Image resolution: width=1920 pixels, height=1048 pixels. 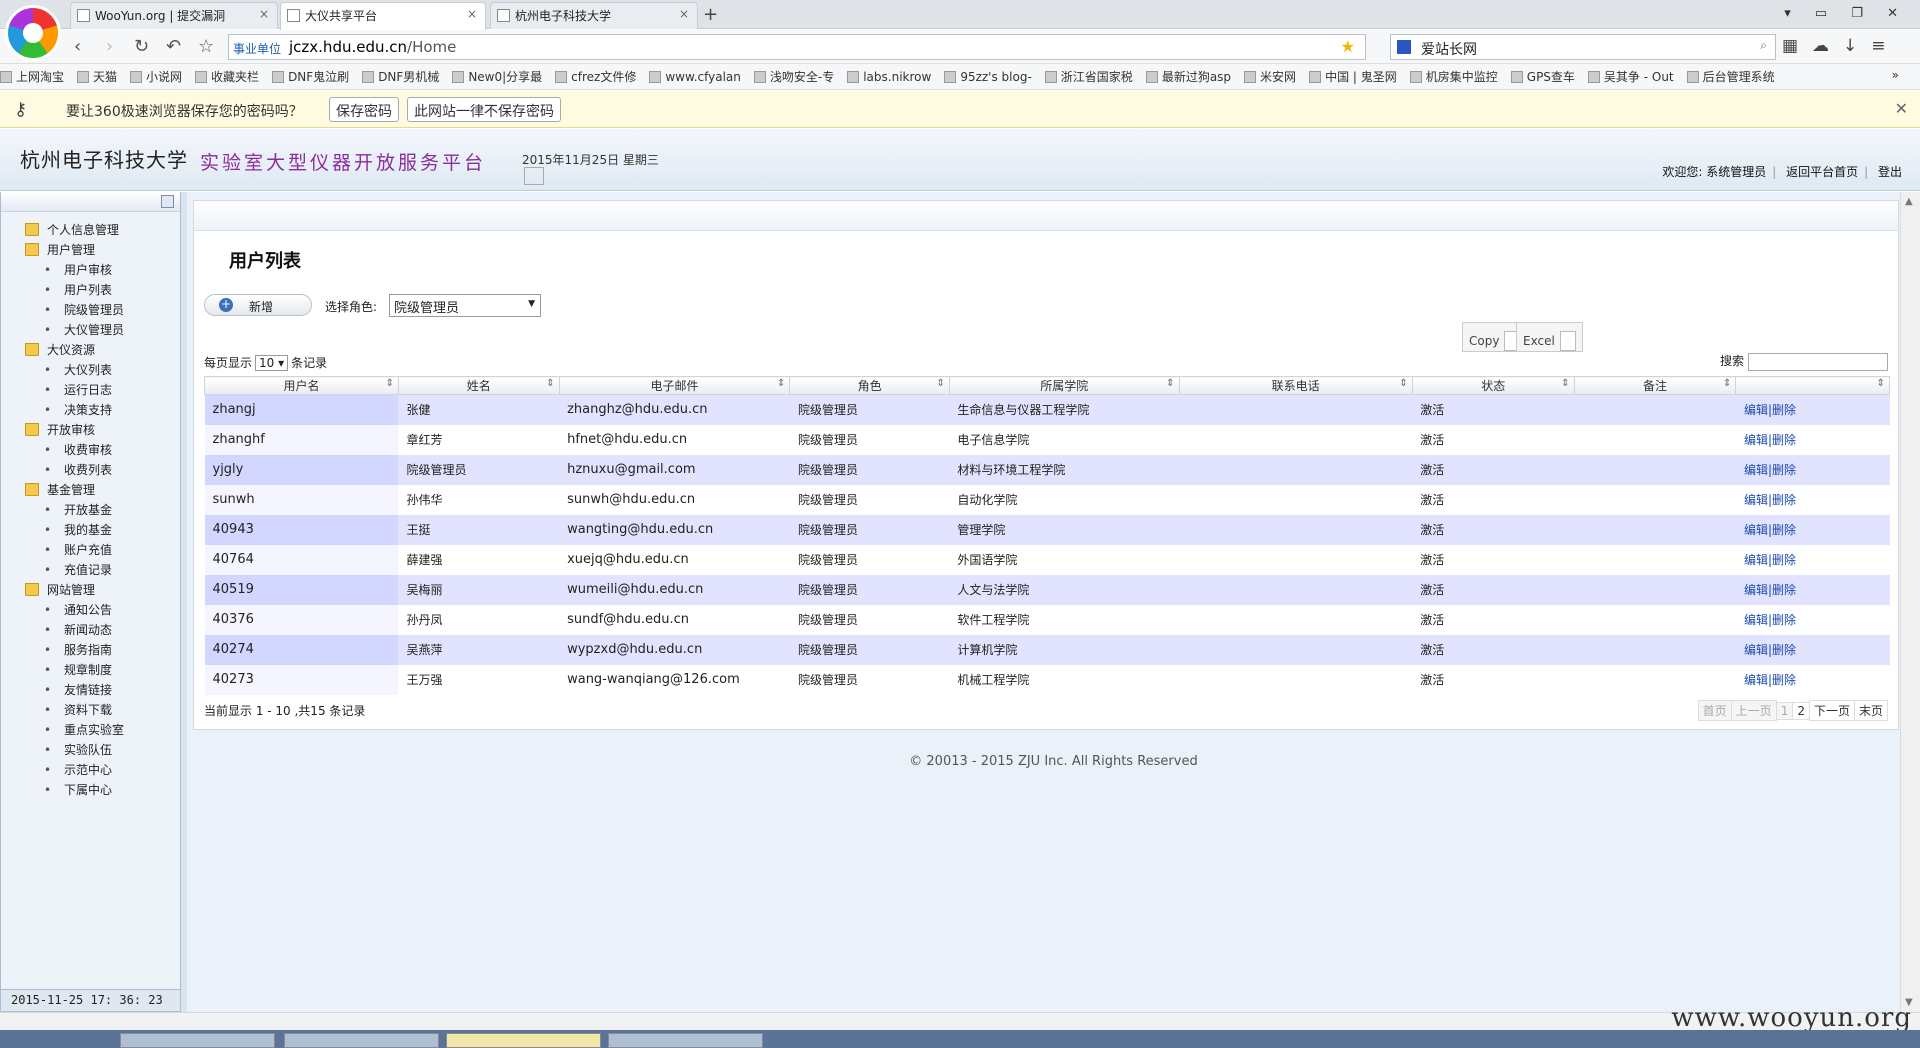 I want to click on forward-icon: ›, so click(x=109, y=46).